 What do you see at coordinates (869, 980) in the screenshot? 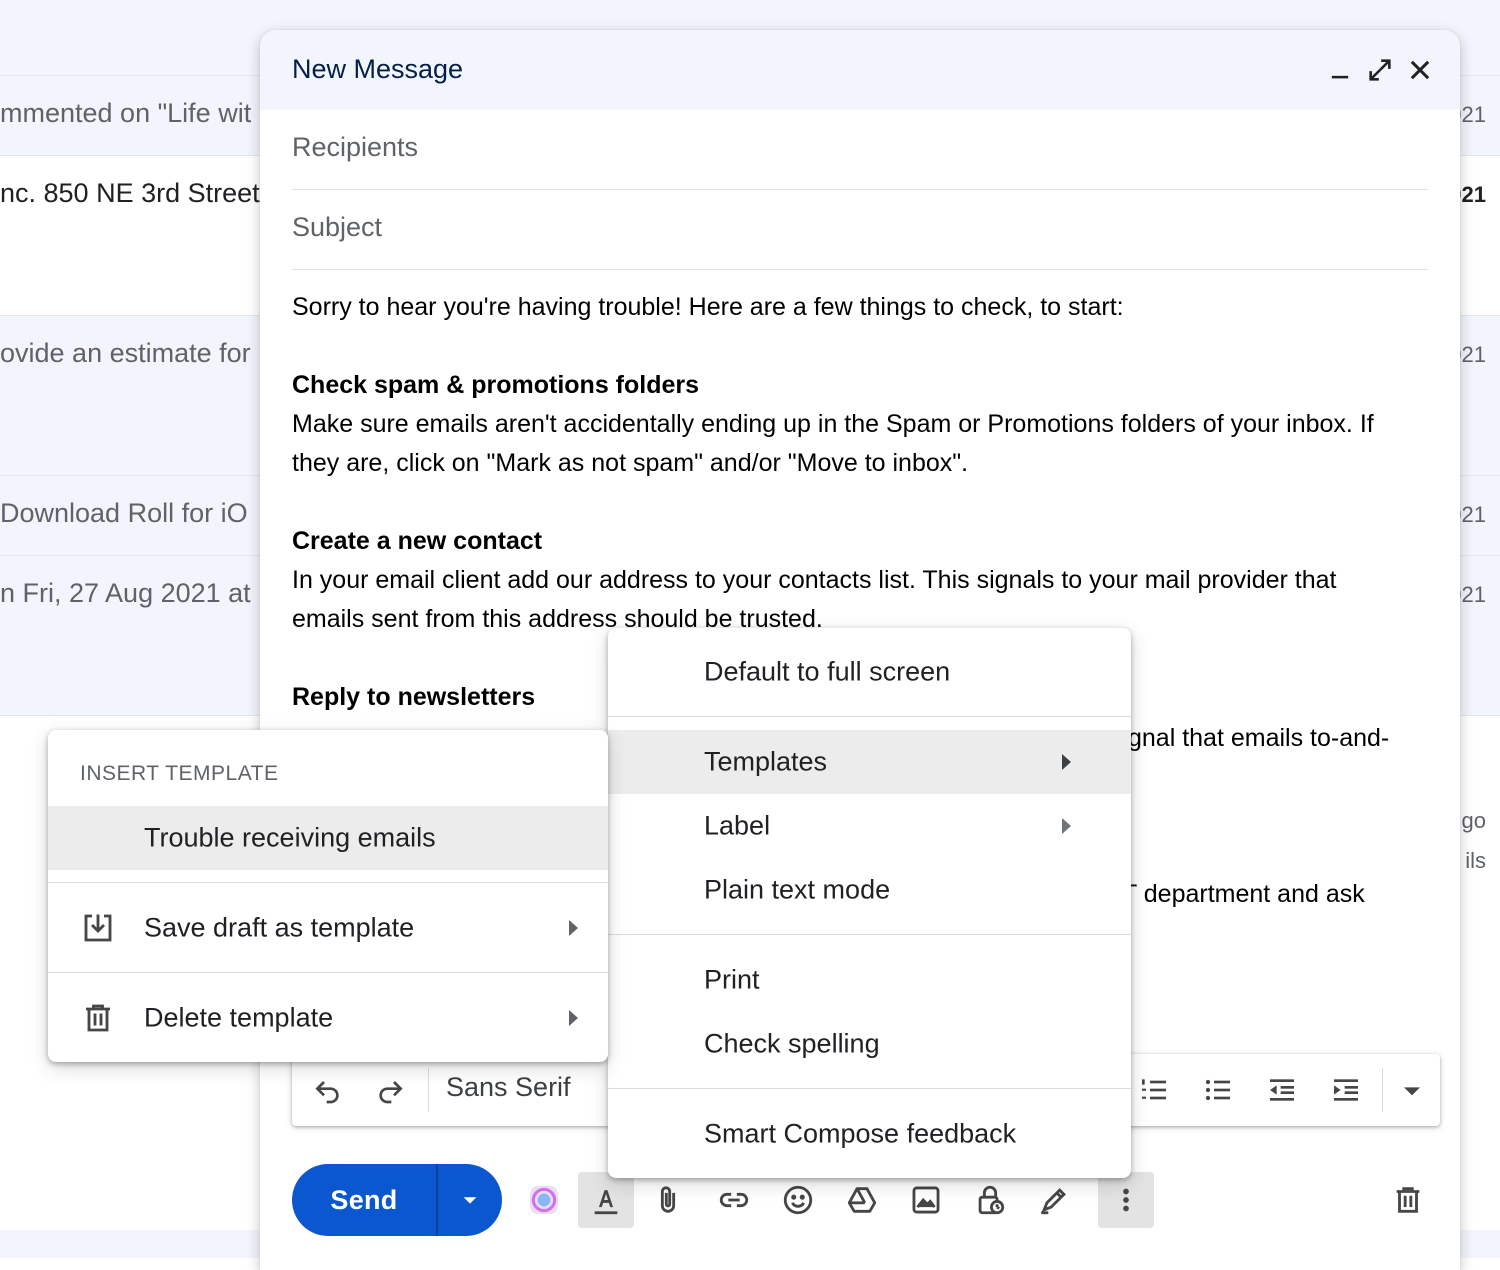
I see `menu-item-print: Print` at bounding box center [869, 980].